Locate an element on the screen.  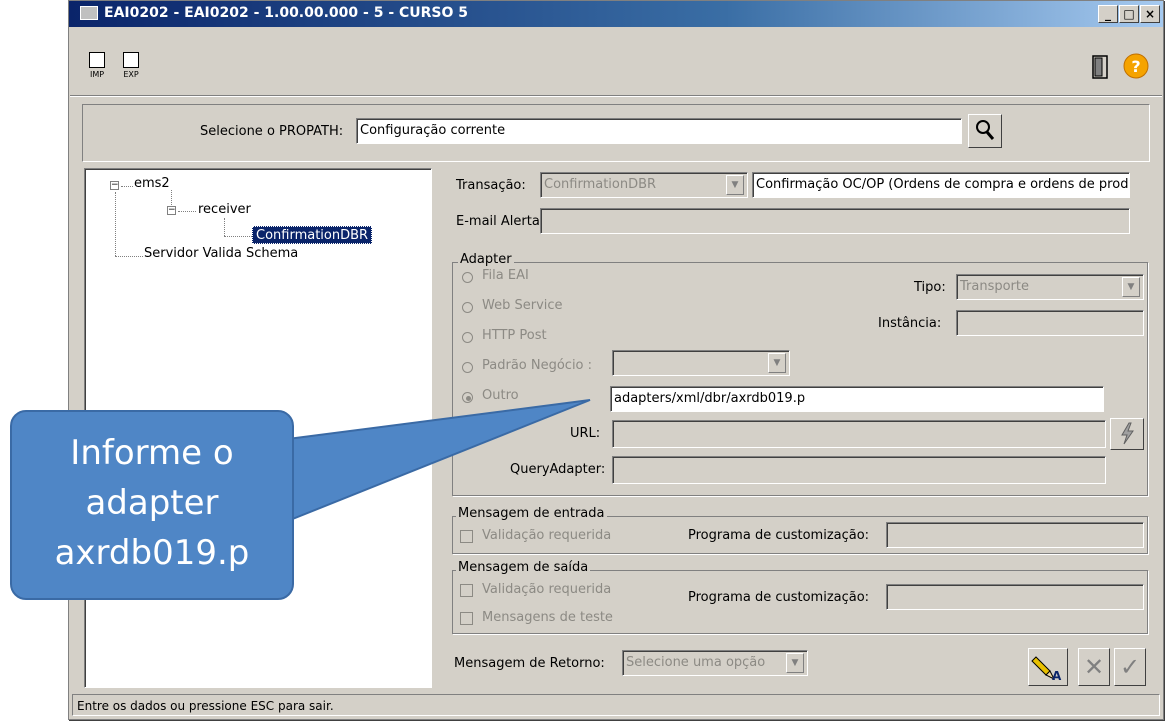
callout-pointer is located at coordinates (434, 460).